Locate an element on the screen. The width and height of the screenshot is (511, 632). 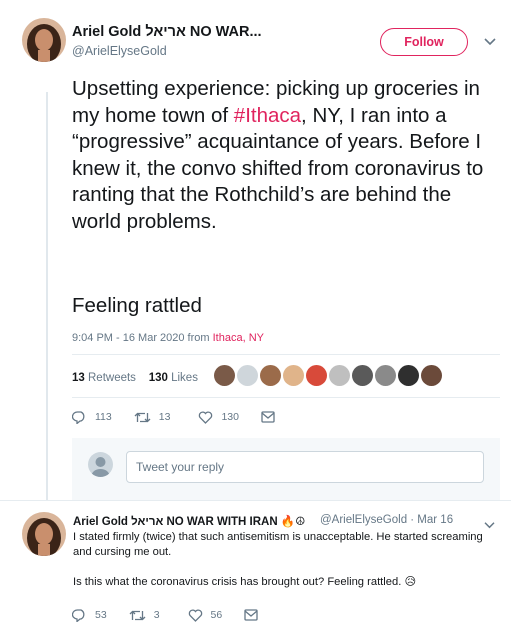
author-avatar is located at coordinates (44, 40).